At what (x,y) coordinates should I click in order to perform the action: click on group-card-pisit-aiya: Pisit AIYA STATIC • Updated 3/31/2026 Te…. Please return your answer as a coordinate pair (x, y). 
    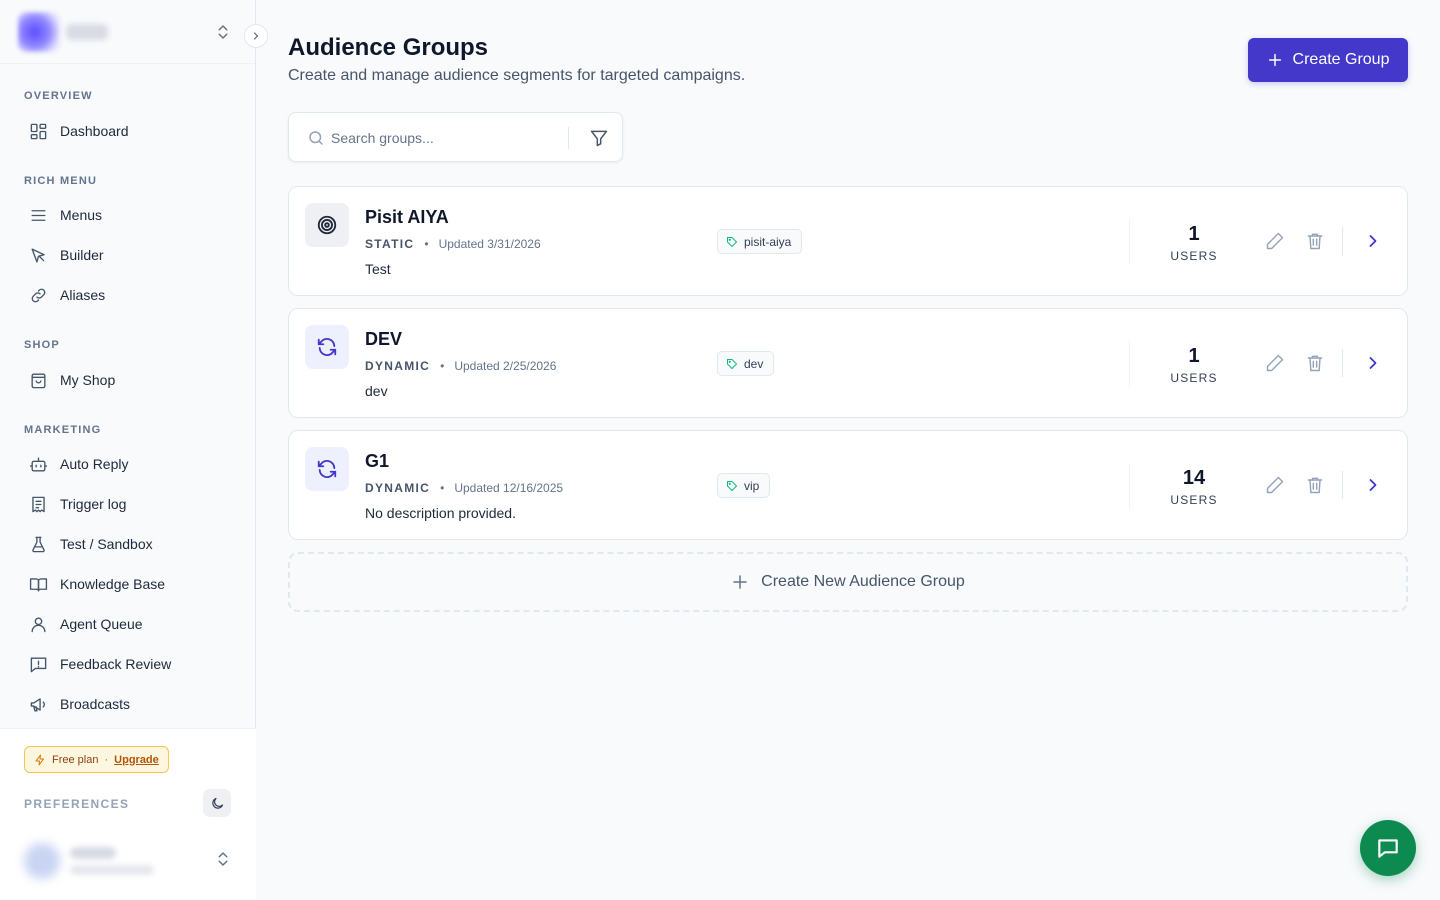
    Looking at the image, I should click on (848, 241).